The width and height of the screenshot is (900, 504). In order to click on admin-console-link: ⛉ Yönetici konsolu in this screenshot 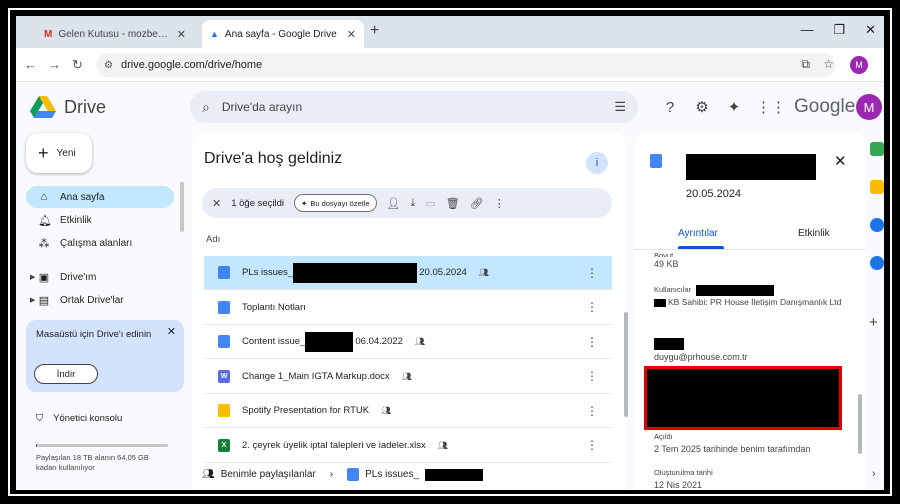, I will do `click(79, 418)`.